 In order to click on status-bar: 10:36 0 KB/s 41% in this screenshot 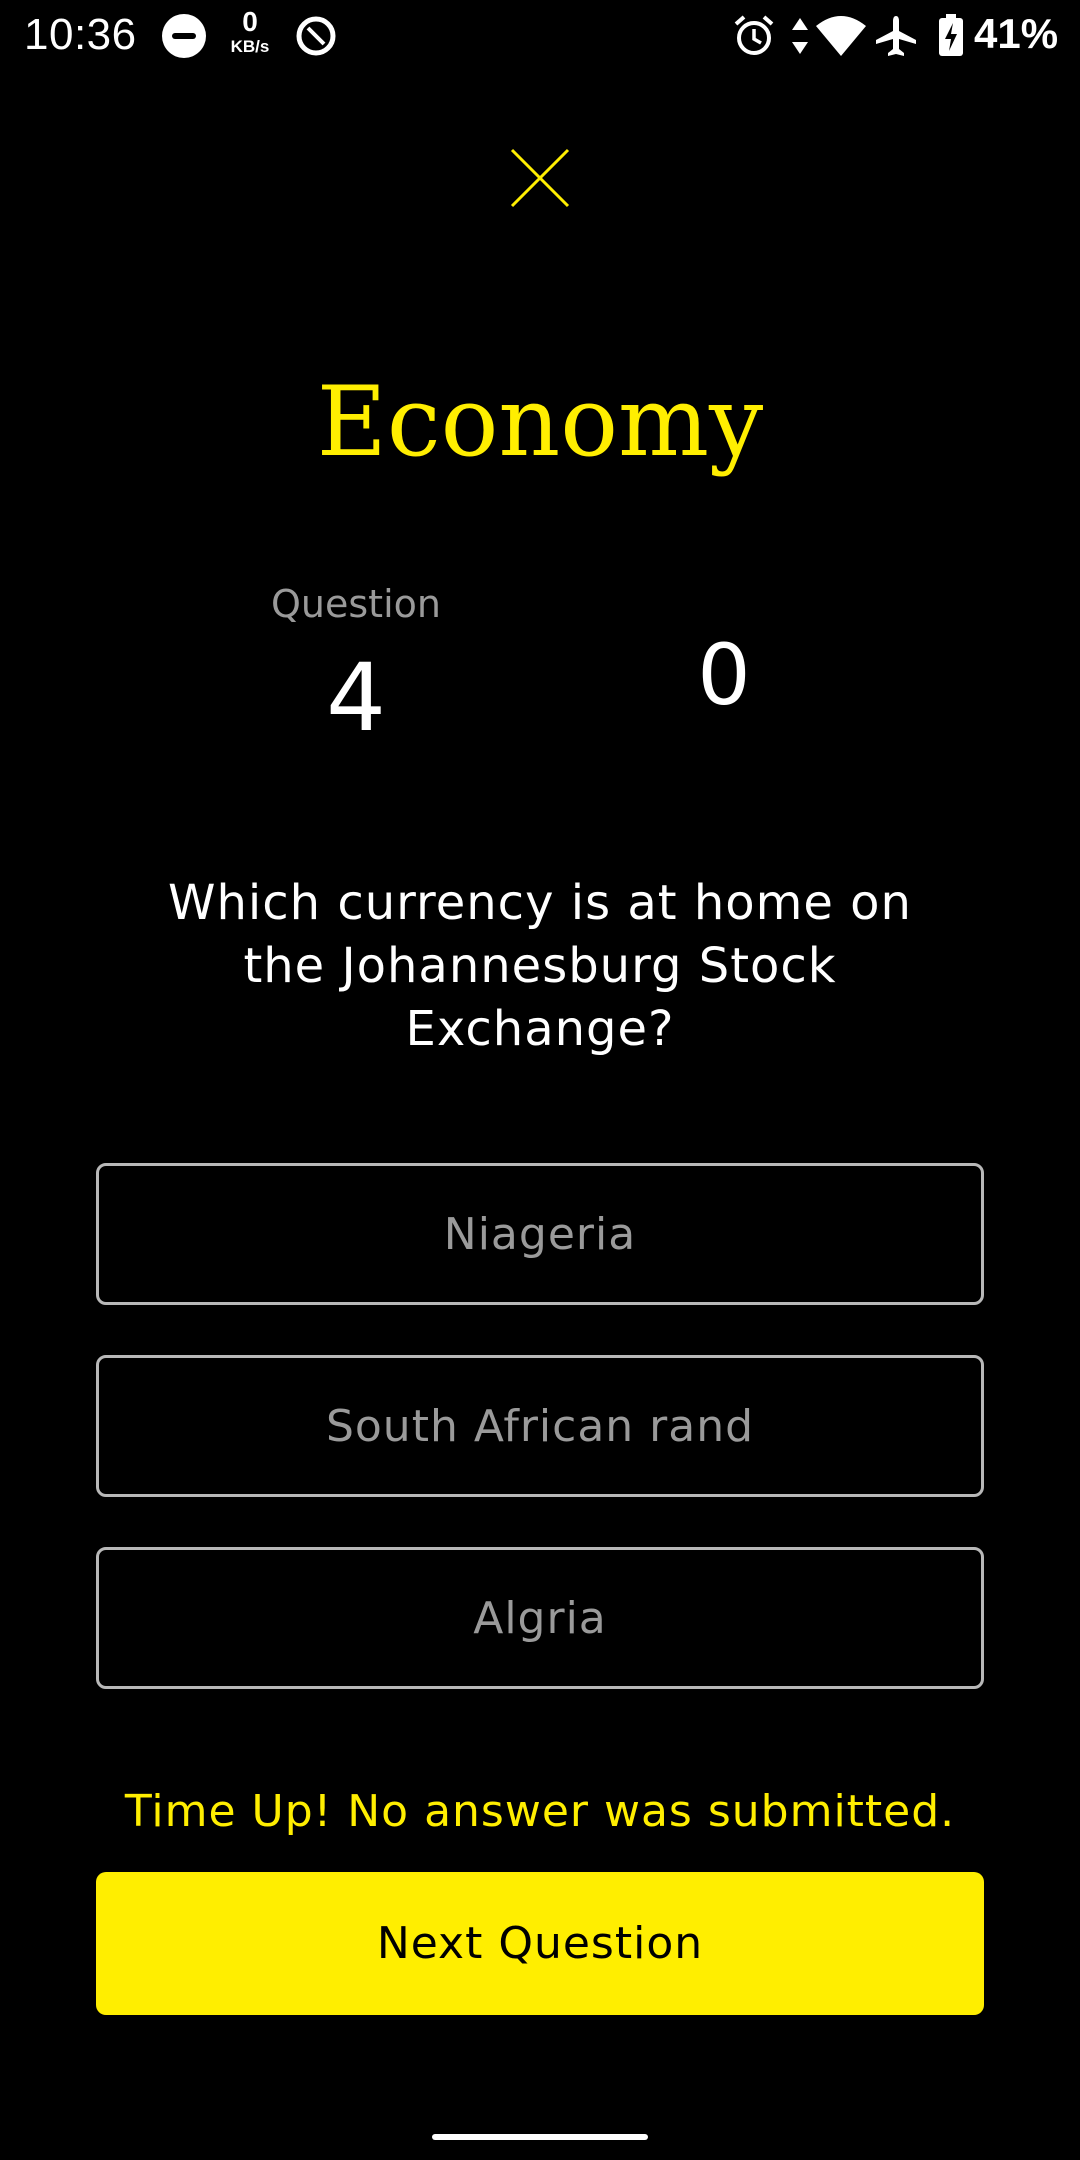, I will do `click(540, 36)`.